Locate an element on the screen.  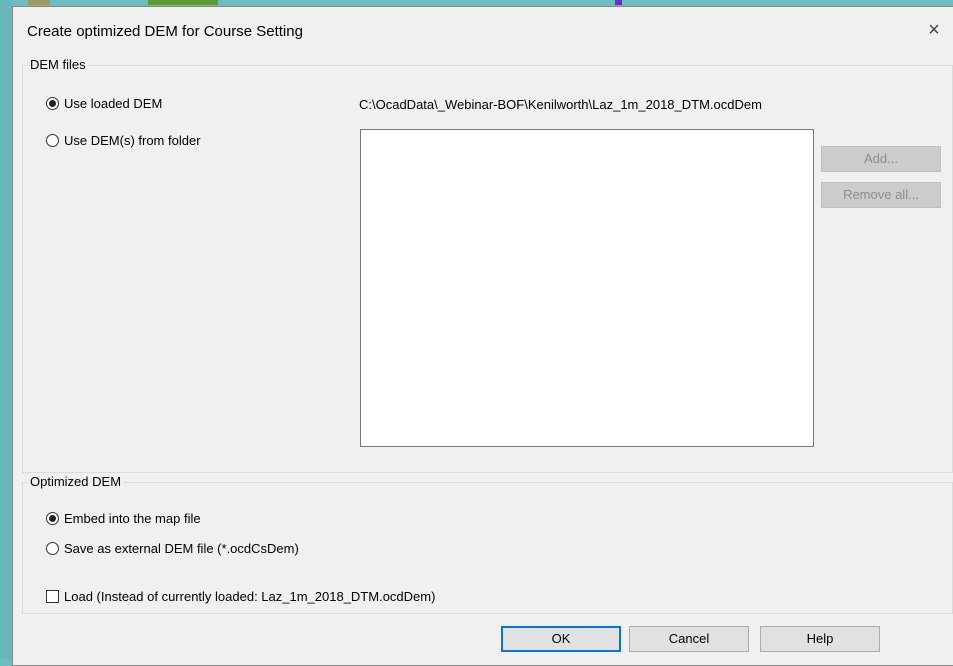
use-dem-from-folder-radio: Use DEM(s) from folder is located at coordinates (123, 140).